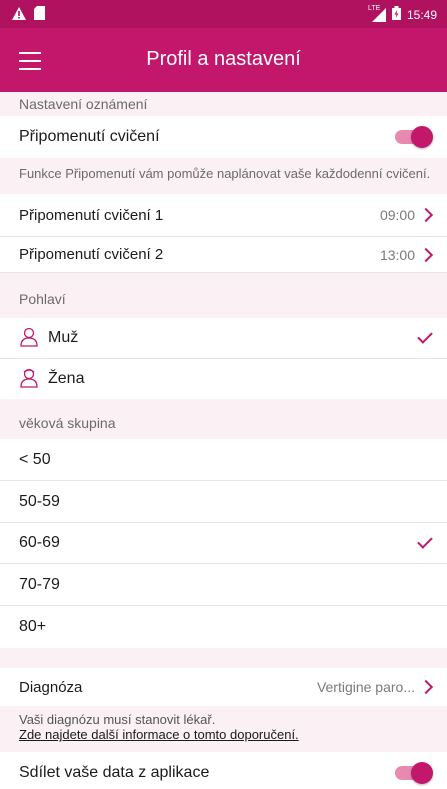 The height and width of the screenshot is (789, 447). I want to click on page-title: Profil a nastavení, so click(223, 59).